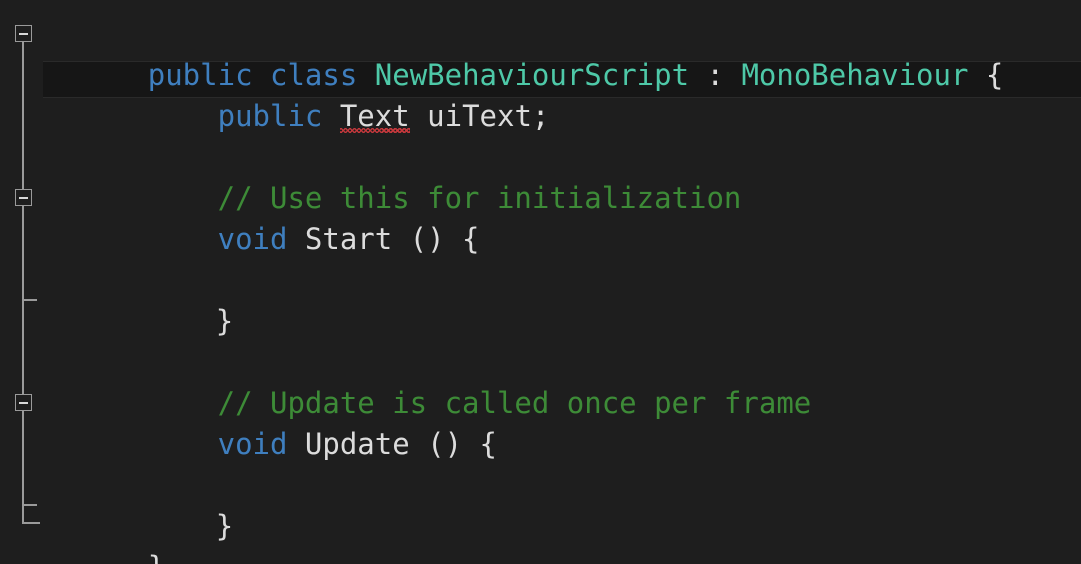 This screenshot has width=1081, height=564. I want to click on code-line-12: }, so click(172, 504).